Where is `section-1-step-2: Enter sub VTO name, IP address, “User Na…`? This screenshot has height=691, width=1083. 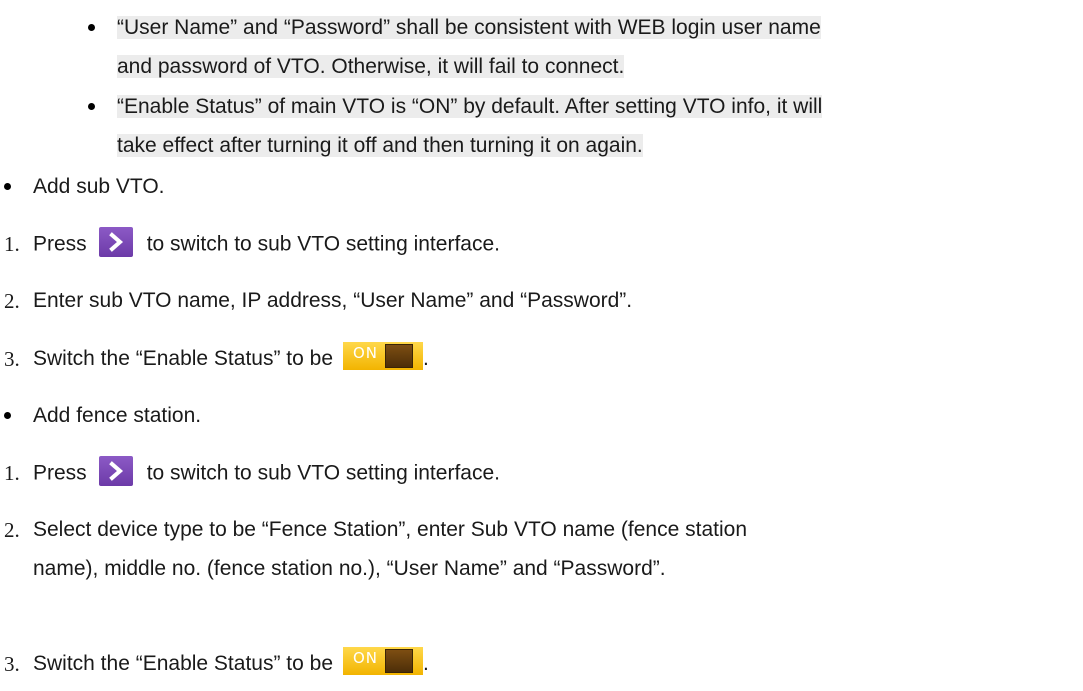 section-1-step-2: Enter sub VTO name, IP address, “User Na… is located at coordinates (333, 300).